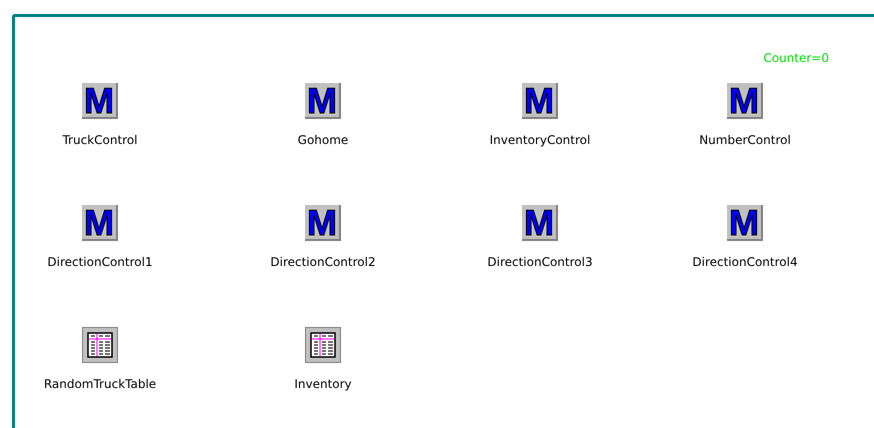  I want to click on item-label: InventoryControl, so click(540, 140).